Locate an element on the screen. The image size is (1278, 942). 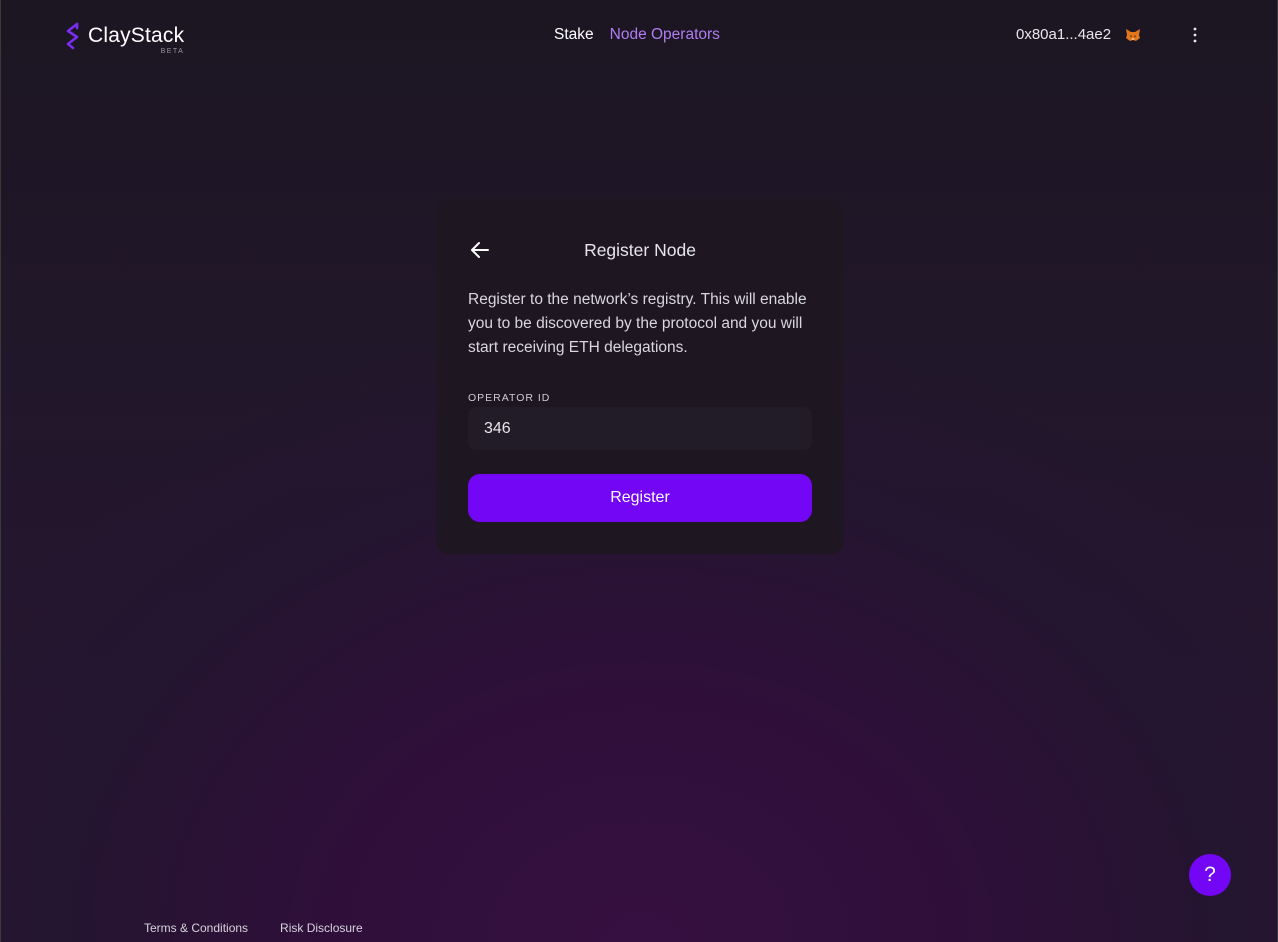
kebab-menu-icon is located at coordinates (1195, 35).